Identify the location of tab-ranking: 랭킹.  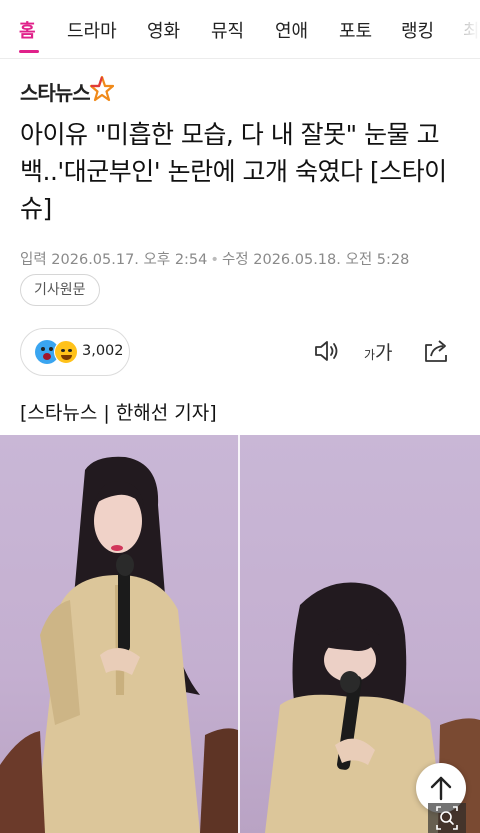
(417, 30).